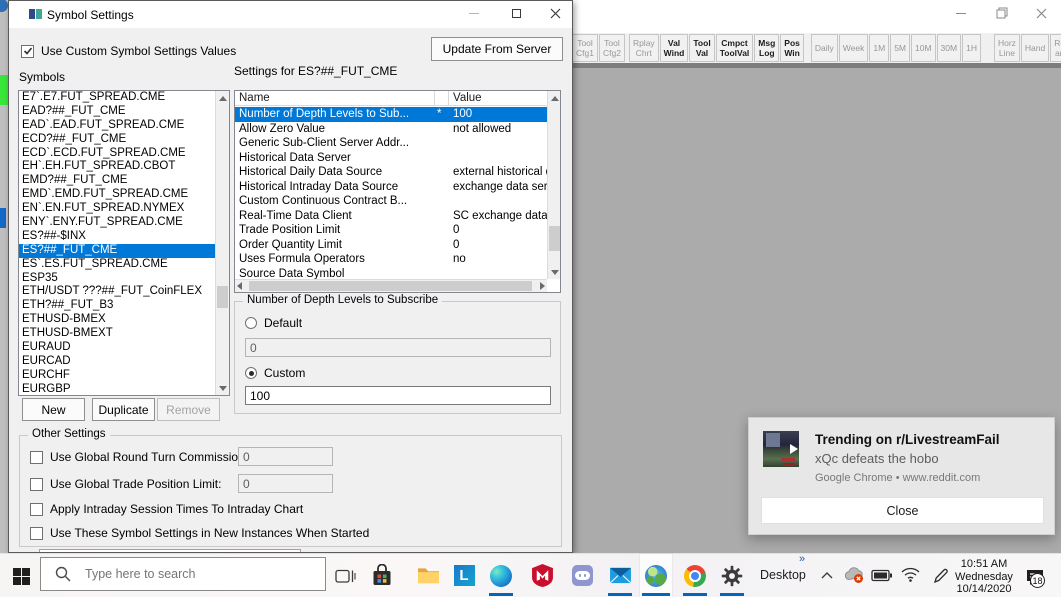 Image resolution: width=1061 pixels, height=597 pixels. Describe the element at coordinates (611, 48) in the screenshot. I see `toolbar-button-tool-cfg2: Tool Cfg2` at that location.